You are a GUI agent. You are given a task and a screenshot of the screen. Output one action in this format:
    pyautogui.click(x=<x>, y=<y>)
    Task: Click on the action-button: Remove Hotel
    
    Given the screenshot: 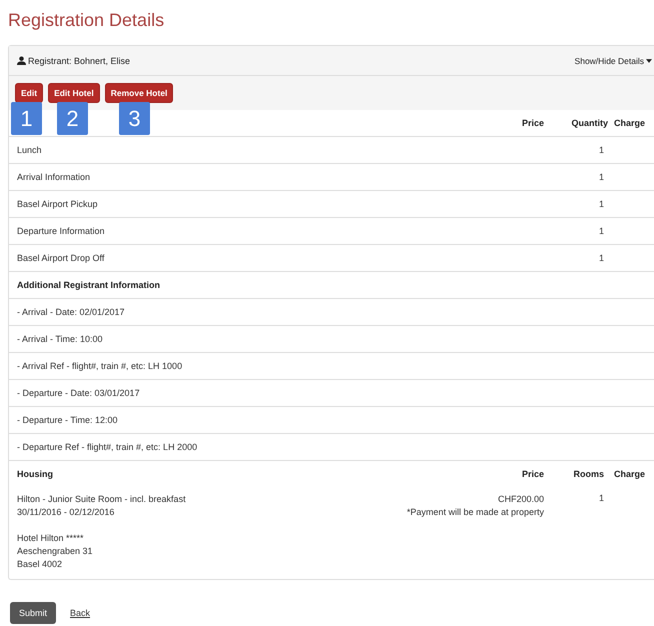 What is the action you would take?
    pyautogui.click(x=139, y=93)
    